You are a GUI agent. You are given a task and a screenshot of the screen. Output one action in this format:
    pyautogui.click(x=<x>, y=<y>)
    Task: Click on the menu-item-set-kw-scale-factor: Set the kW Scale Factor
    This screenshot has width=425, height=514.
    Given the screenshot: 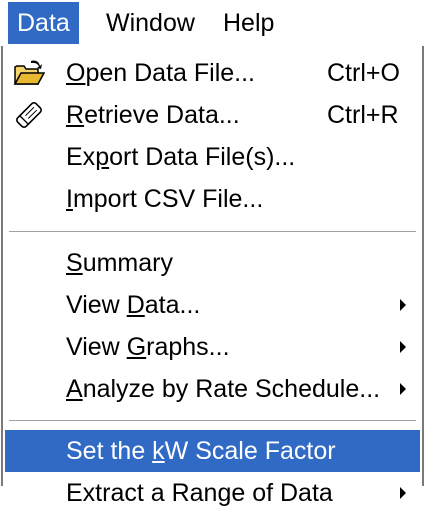 What is the action you would take?
    pyautogui.click(x=212, y=451)
    